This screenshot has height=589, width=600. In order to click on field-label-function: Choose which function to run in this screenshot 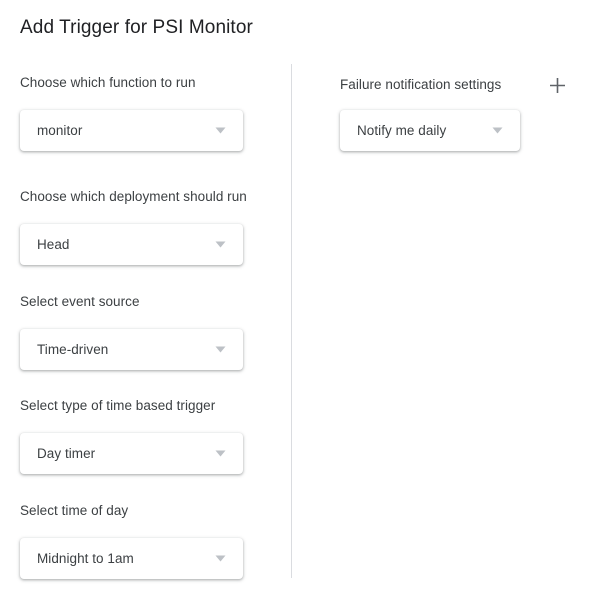, I will do `click(108, 82)`.